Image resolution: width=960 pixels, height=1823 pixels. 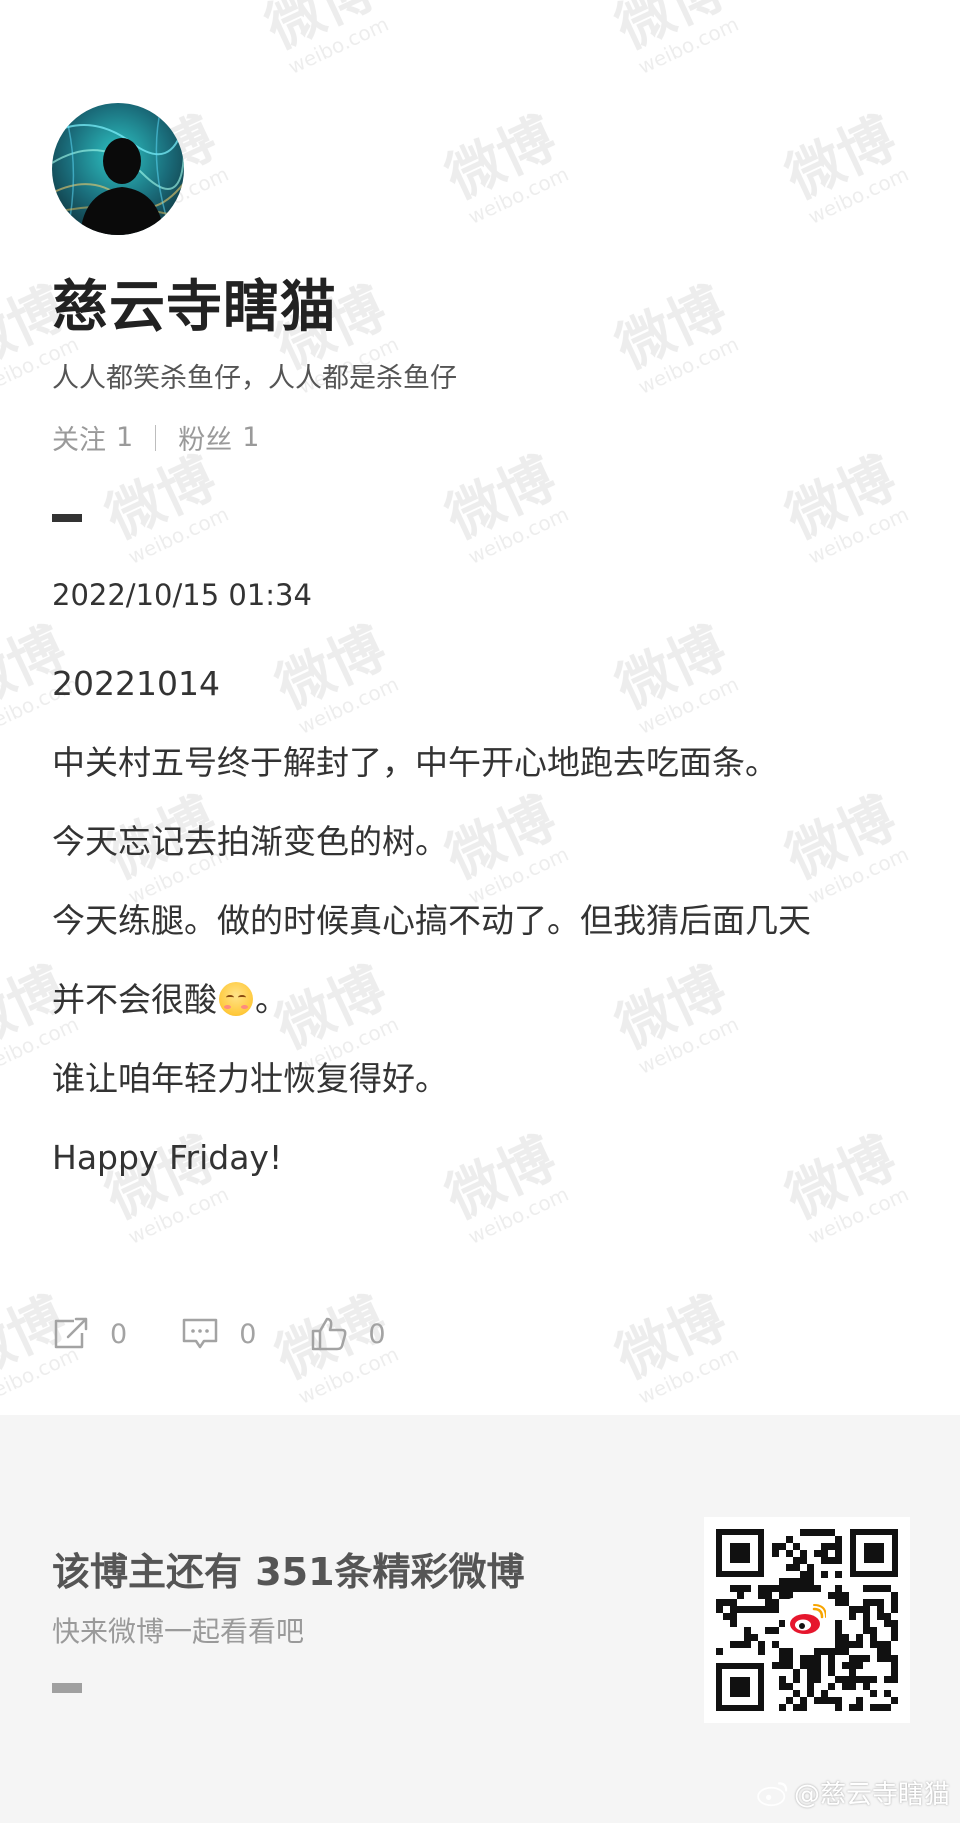 What do you see at coordinates (205, 437) in the screenshot?
I see `followers-label: 粉丝` at bounding box center [205, 437].